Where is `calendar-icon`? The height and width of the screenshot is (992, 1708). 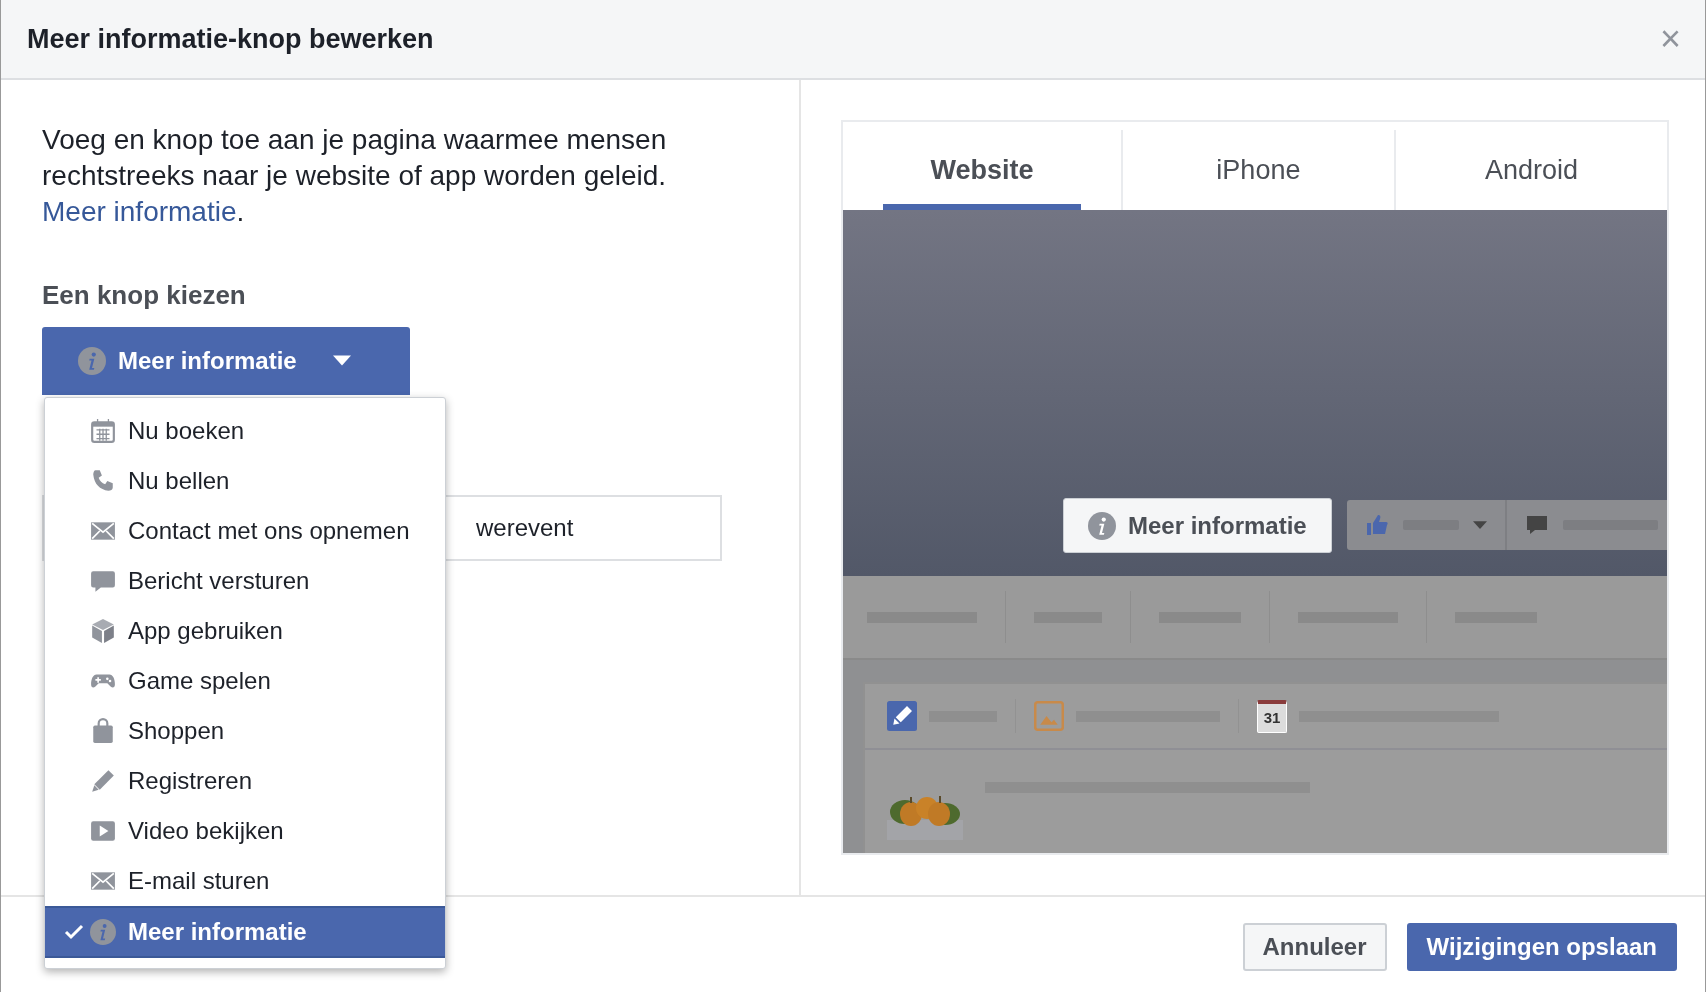
calendar-icon is located at coordinates (103, 431).